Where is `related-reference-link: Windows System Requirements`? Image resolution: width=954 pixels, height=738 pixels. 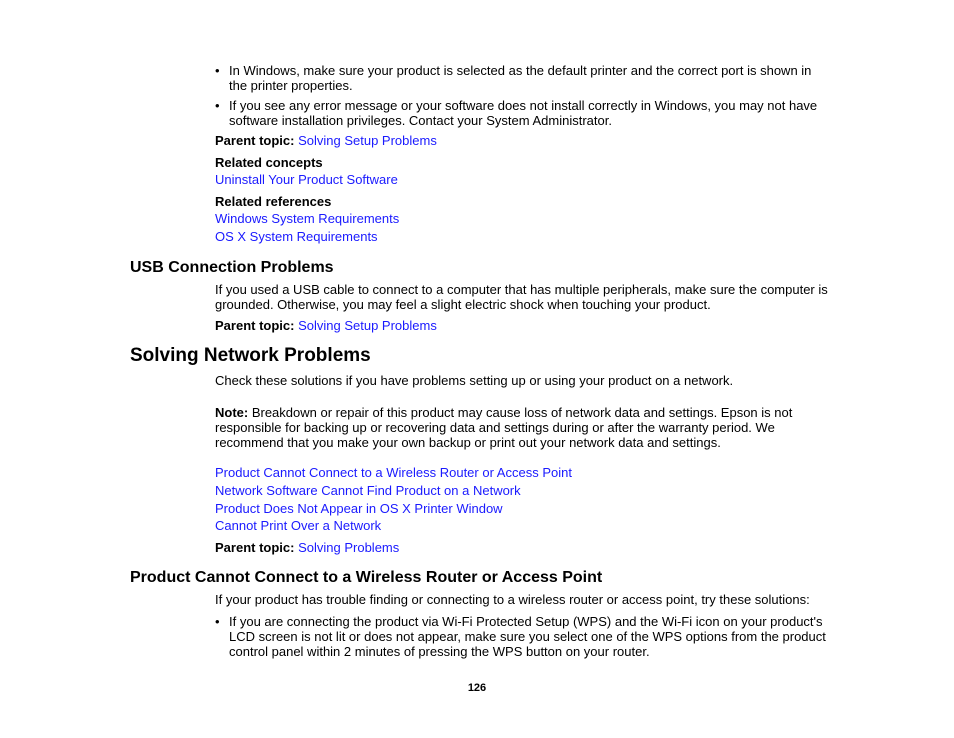 related-reference-link: Windows System Requirements is located at coordinates (307, 218).